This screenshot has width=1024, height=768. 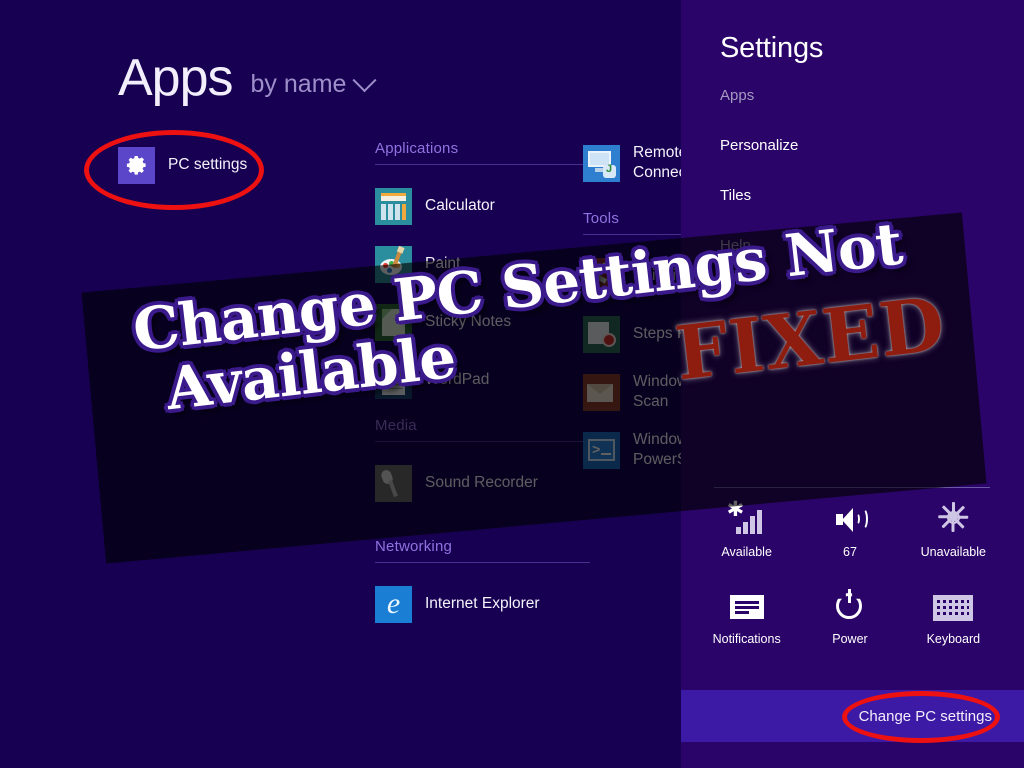 I want to click on quick-setting-volume: 67, so click(x=849, y=529).